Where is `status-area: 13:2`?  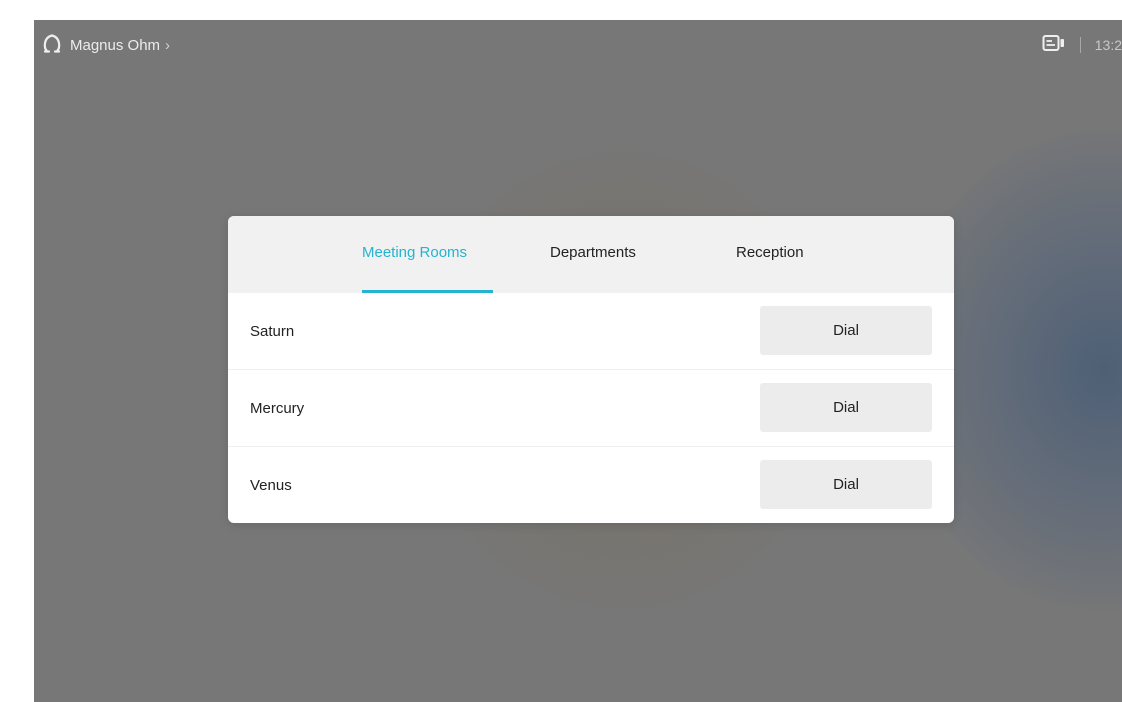
status-area: 13:2 is located at coordinates (1082, 45).